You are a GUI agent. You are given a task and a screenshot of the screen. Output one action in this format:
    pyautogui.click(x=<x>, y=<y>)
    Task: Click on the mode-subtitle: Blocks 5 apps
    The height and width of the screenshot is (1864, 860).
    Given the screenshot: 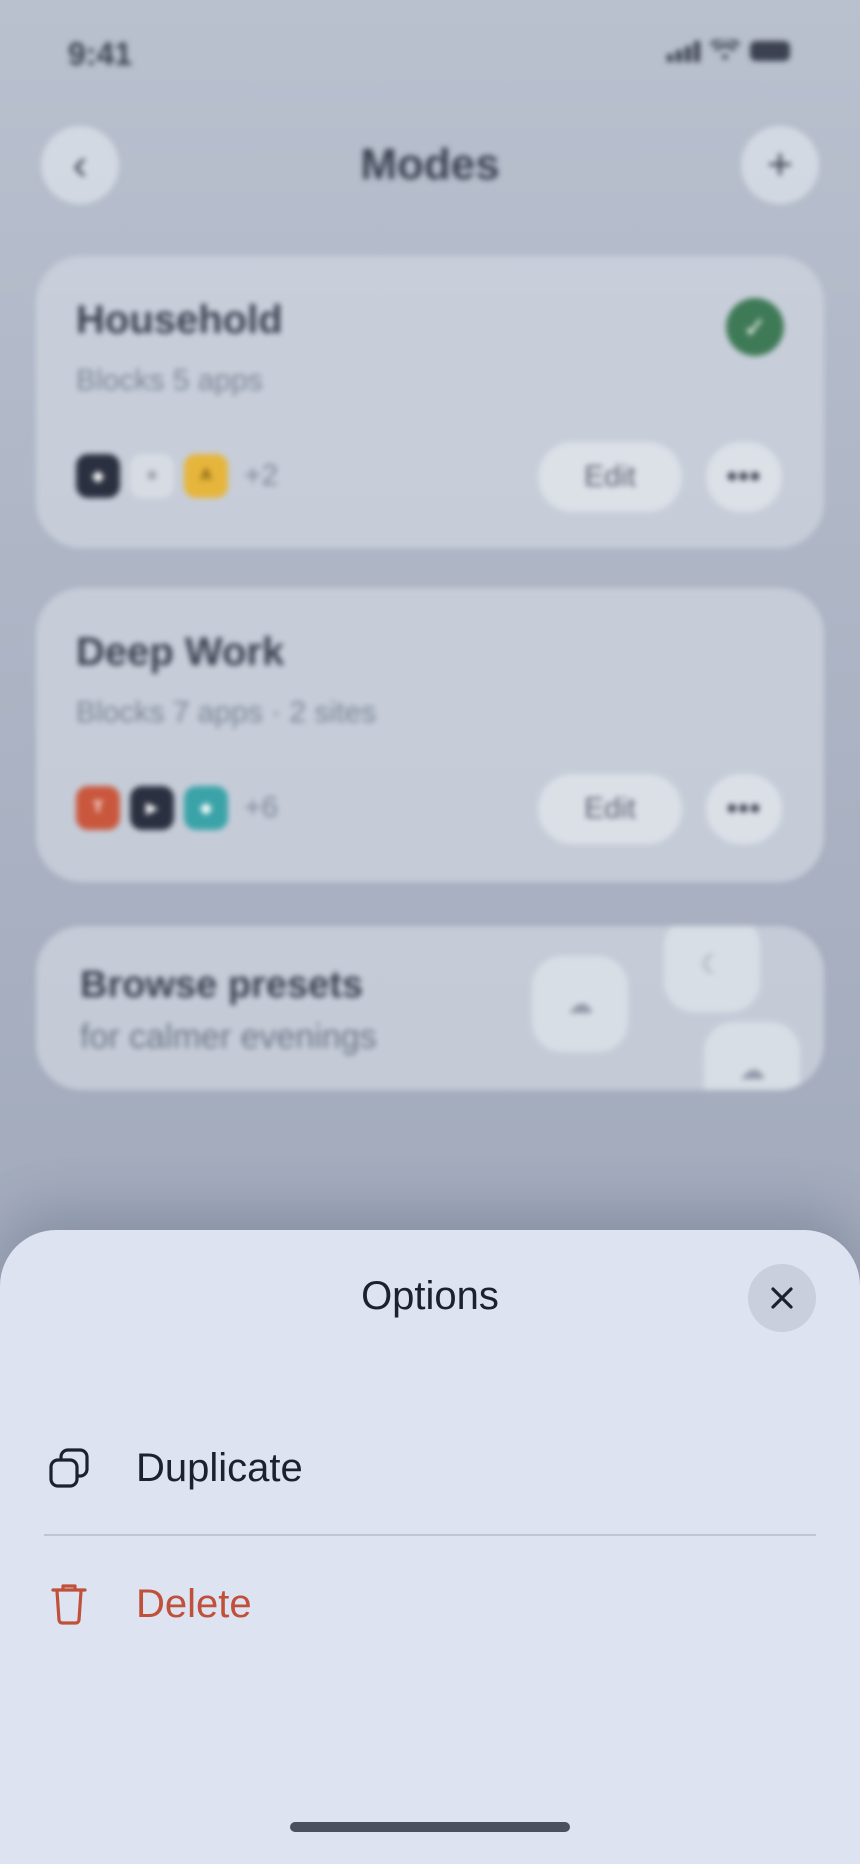 What is the action you would take?
    pyautogui.click(x=169, y=380)
    